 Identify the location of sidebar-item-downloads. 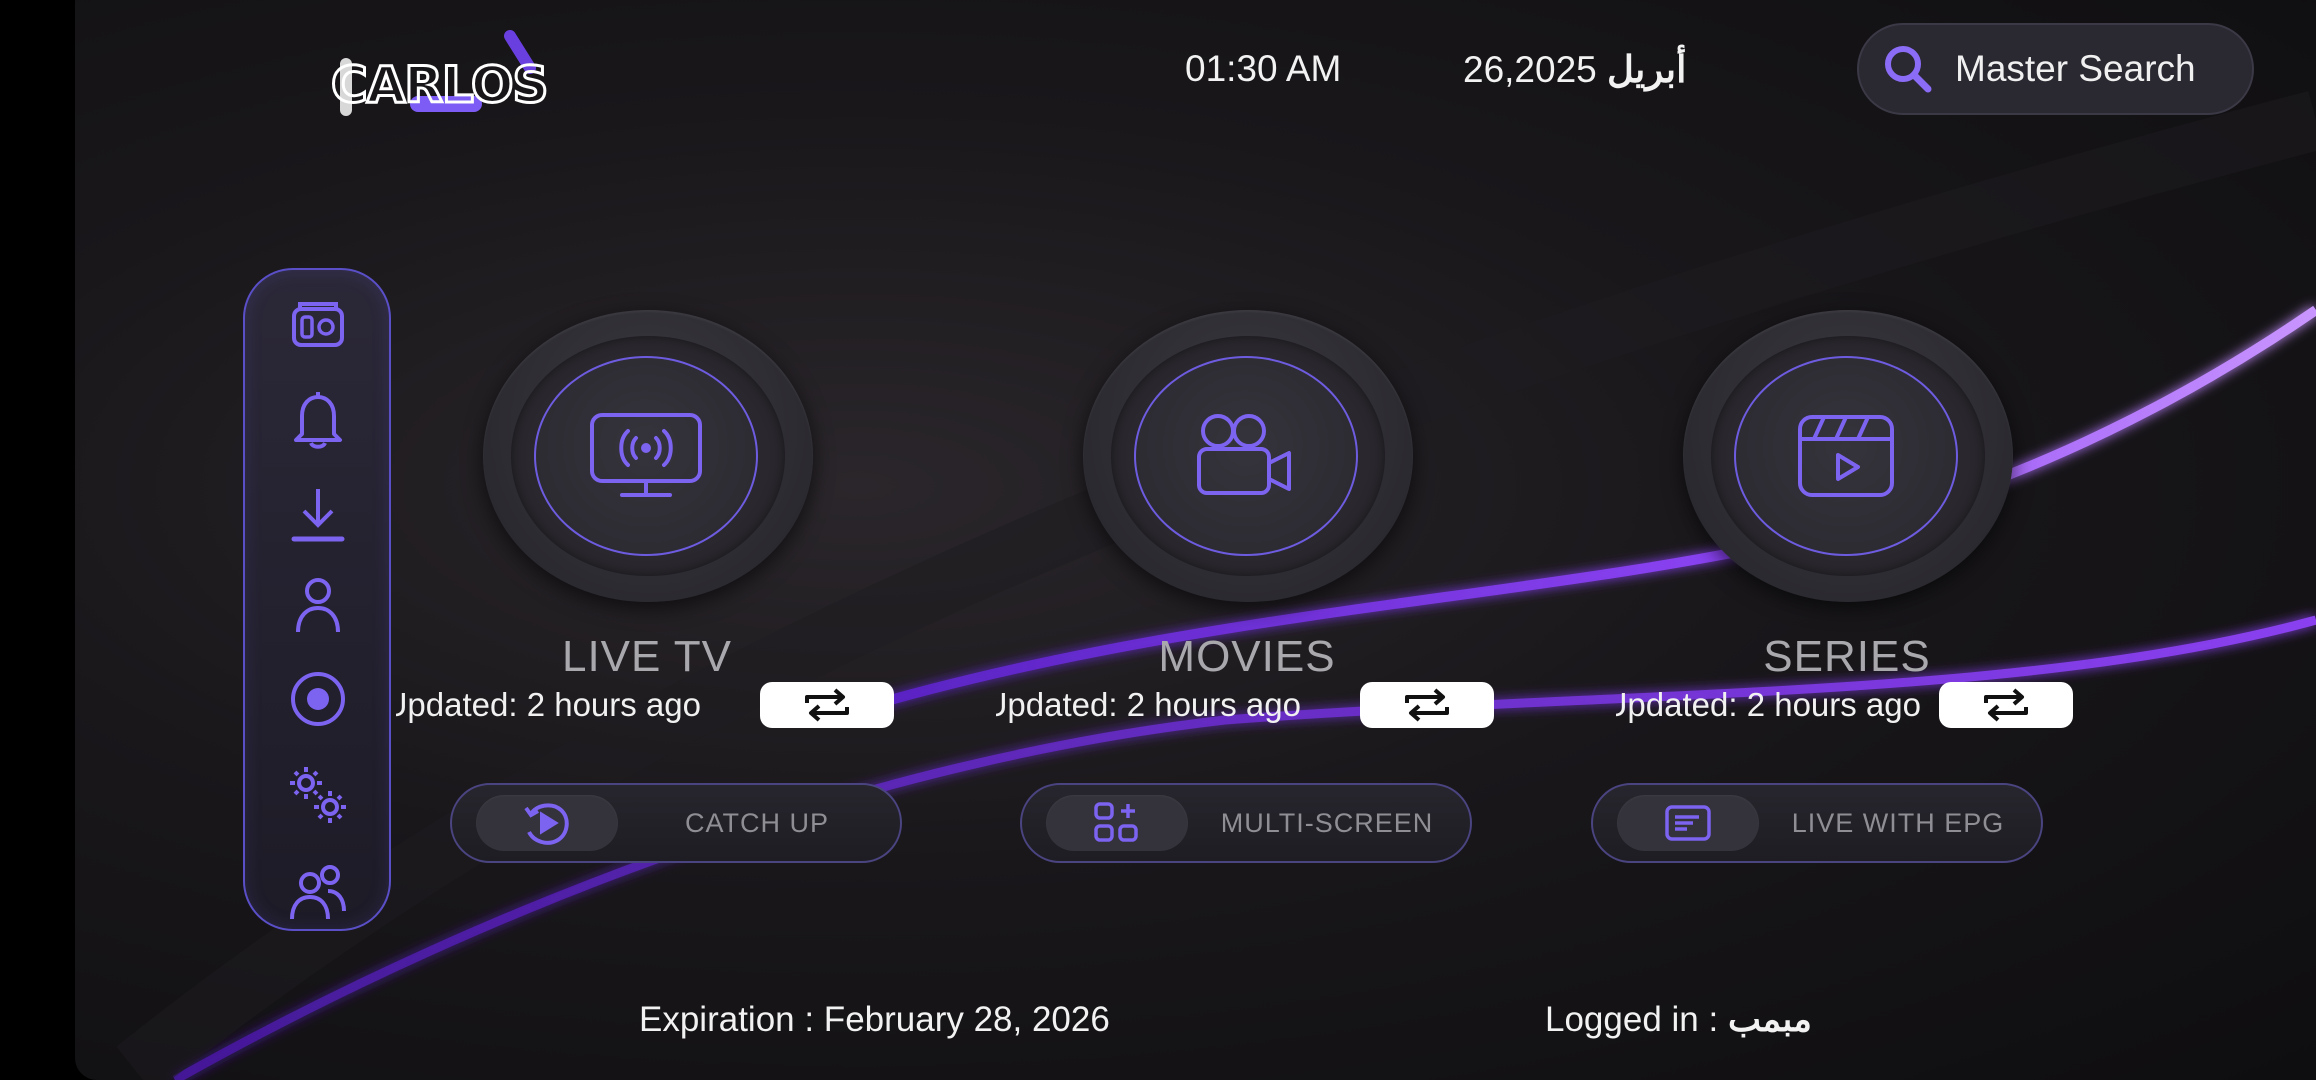
(318, 515).